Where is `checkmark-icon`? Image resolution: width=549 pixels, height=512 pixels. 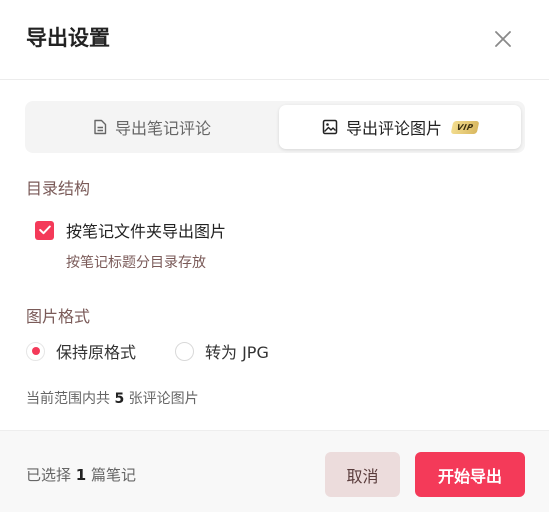 checkmark-icon is located at coordinates (44, 230).